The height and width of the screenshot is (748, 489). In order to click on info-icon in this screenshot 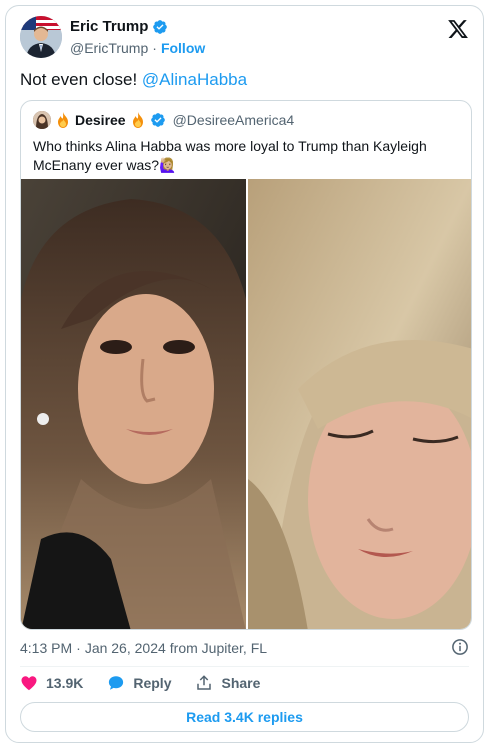, I will do `click(460, 647)`.